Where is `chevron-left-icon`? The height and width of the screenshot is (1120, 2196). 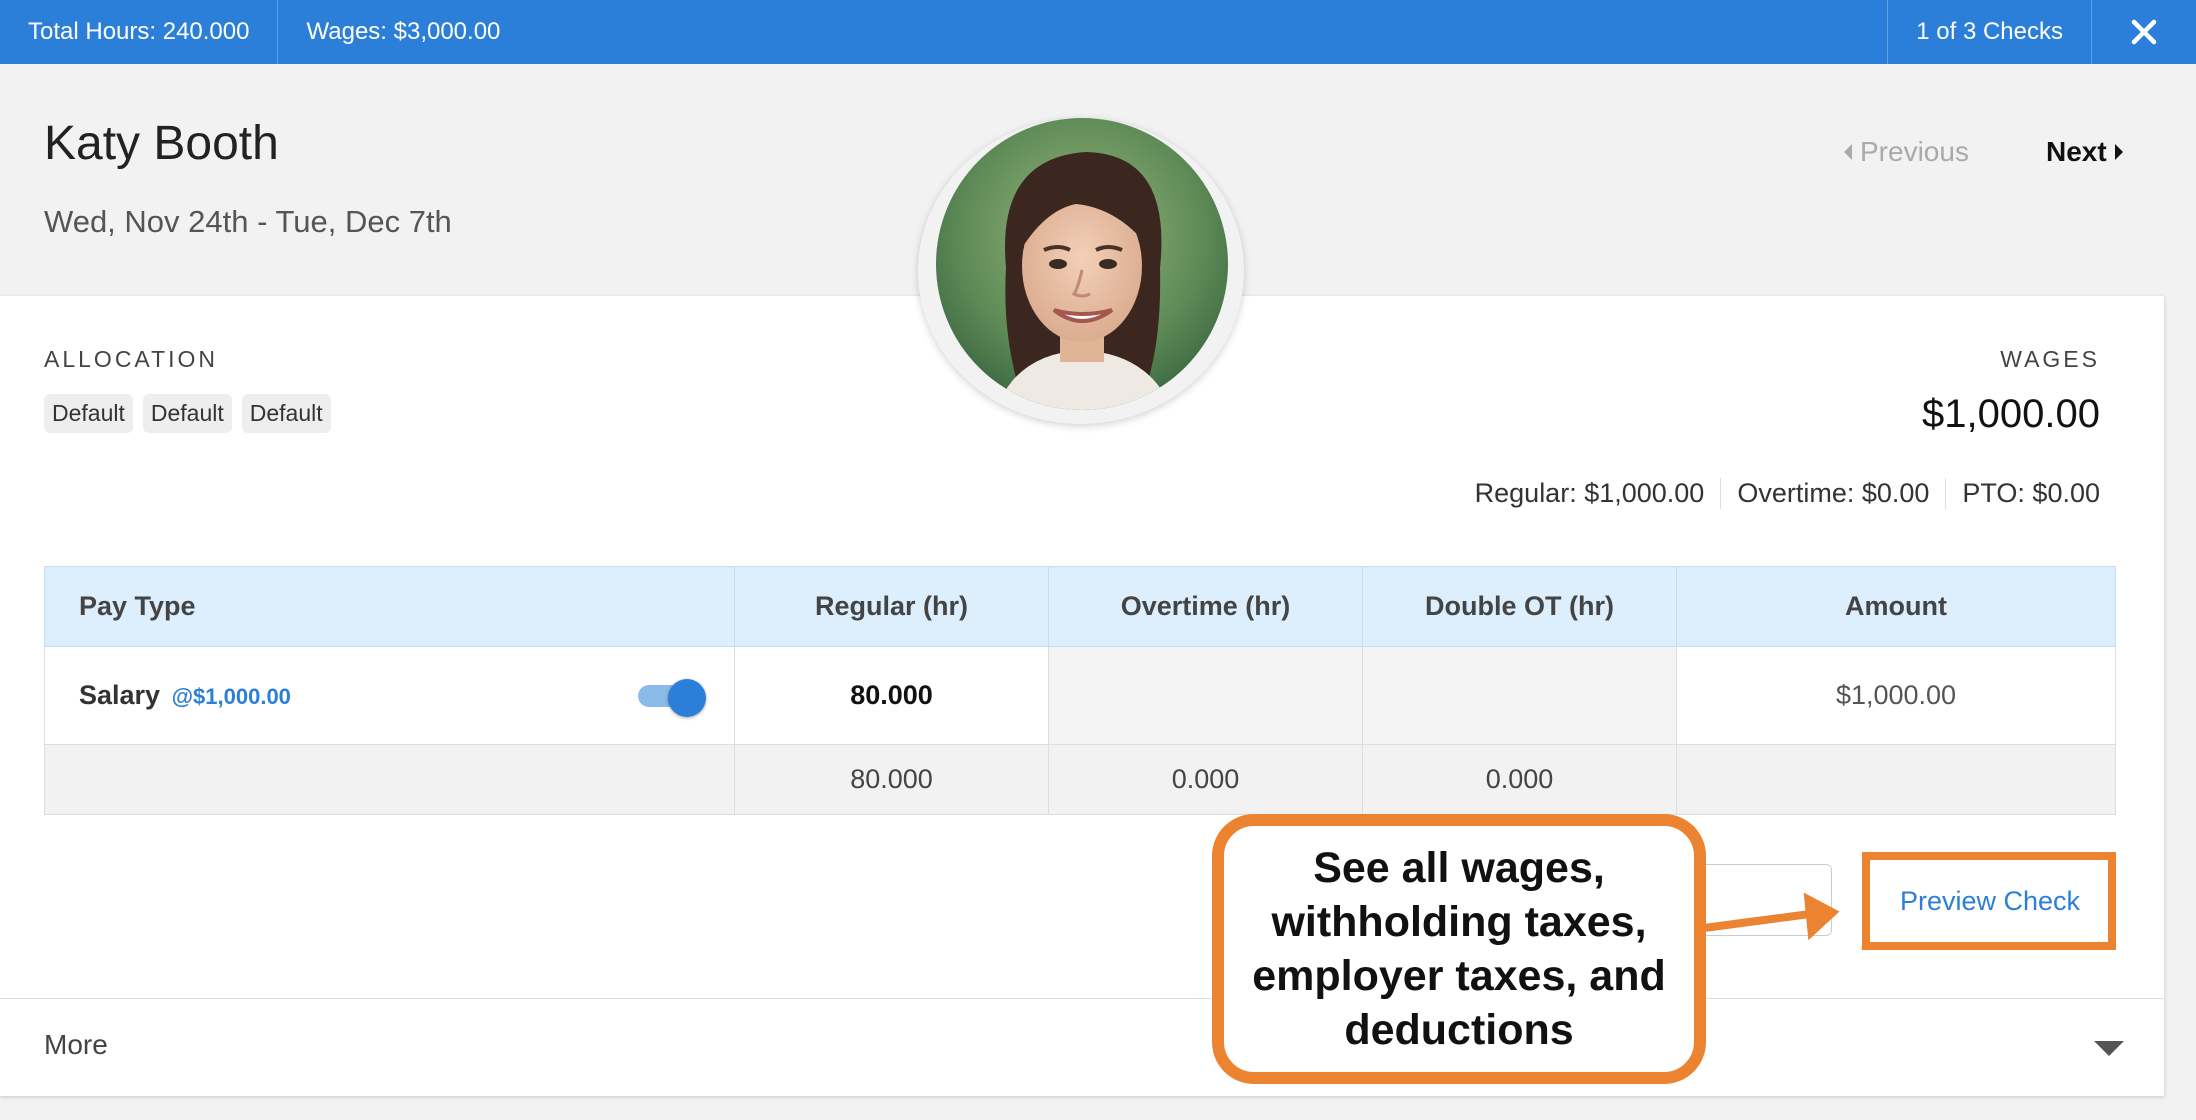
chevron-left-icon is located at coordinates (1848, 152).